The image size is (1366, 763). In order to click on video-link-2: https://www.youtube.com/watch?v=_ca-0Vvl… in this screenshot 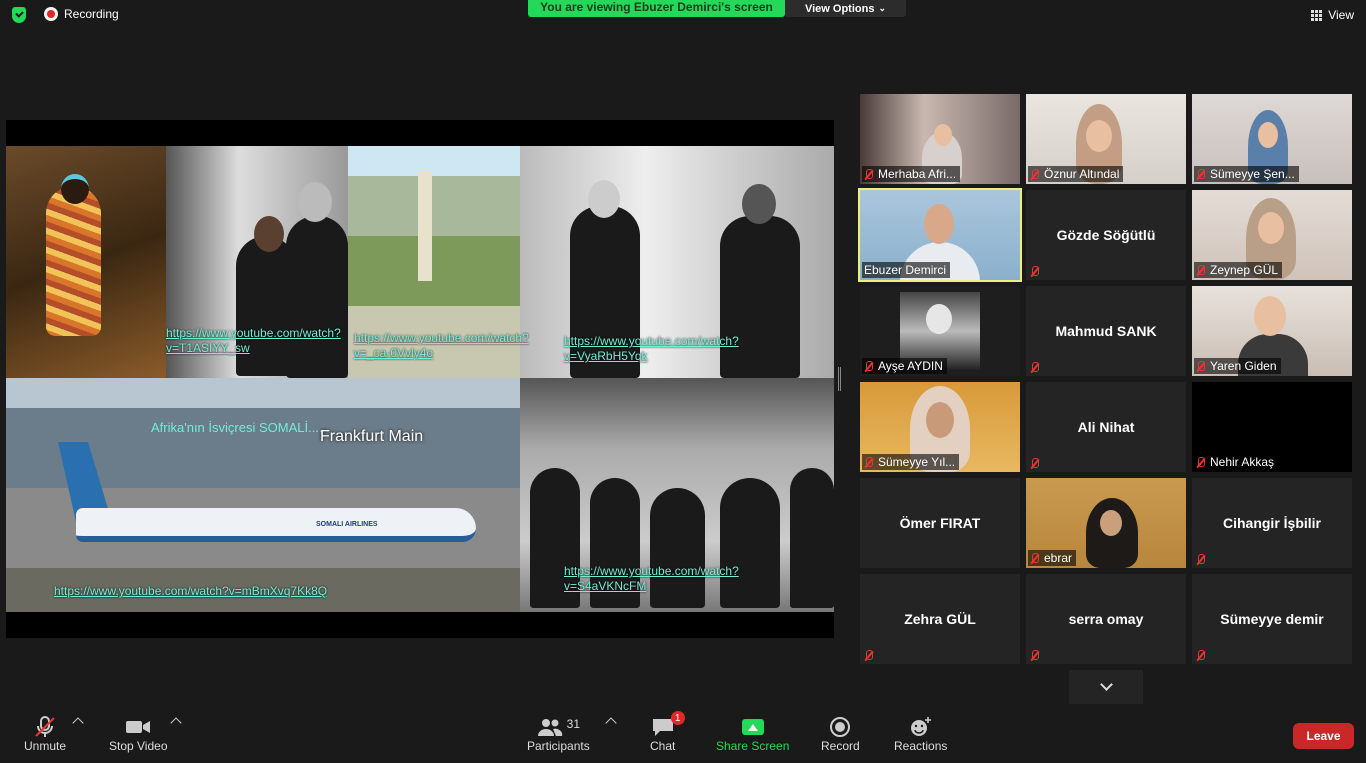, I will do `click(441, 346)`.